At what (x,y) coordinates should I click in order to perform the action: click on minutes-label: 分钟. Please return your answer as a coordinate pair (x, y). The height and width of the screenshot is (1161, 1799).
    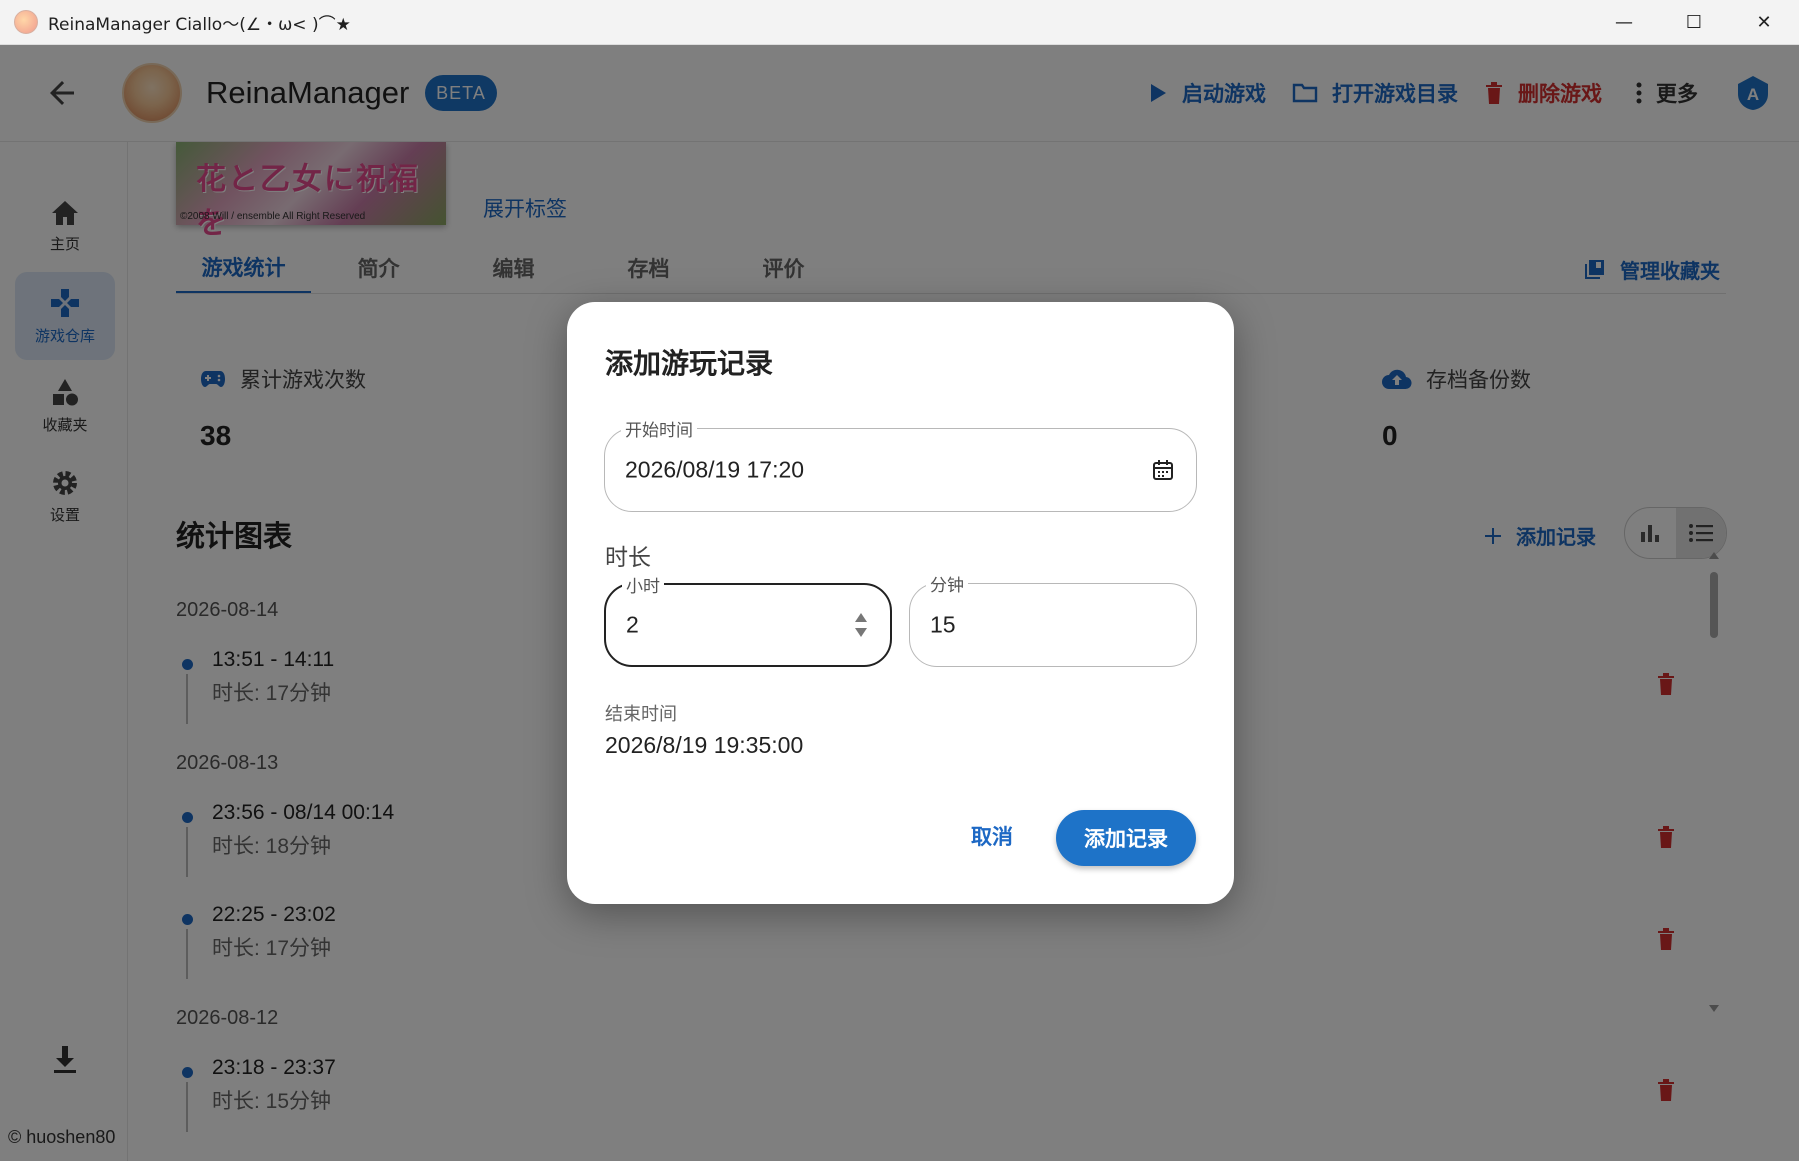
    Looking at the image, I should click on (947, 583).